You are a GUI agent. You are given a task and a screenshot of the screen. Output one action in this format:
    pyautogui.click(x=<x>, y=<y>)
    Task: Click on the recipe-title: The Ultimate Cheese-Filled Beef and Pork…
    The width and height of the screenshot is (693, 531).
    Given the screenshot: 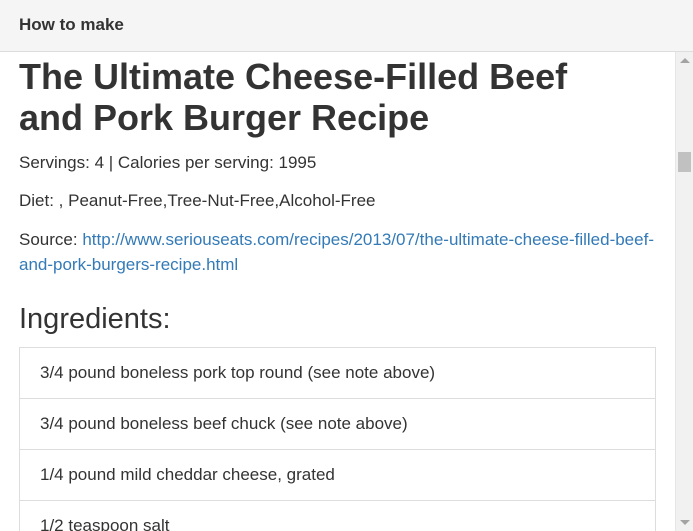 What is the action you would take?
    pyautogui.click(x=293, y=97)
    